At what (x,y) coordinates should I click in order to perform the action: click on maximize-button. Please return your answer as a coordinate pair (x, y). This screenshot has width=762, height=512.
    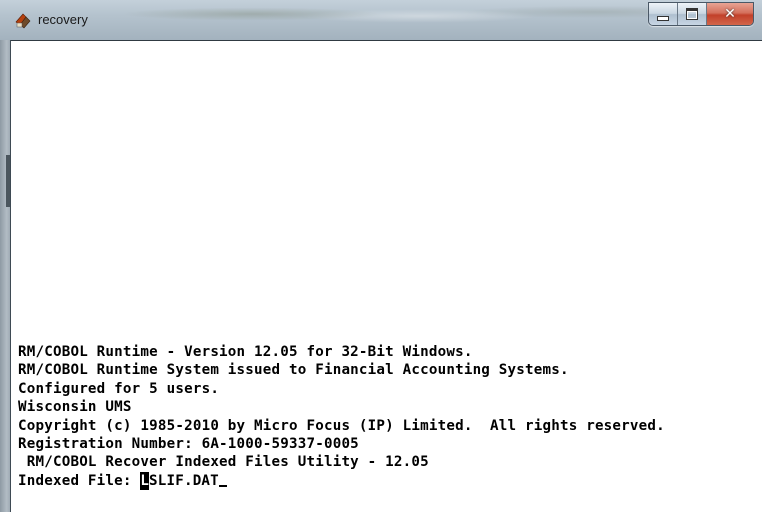
    Looking at the image, I should click on (692, 14).